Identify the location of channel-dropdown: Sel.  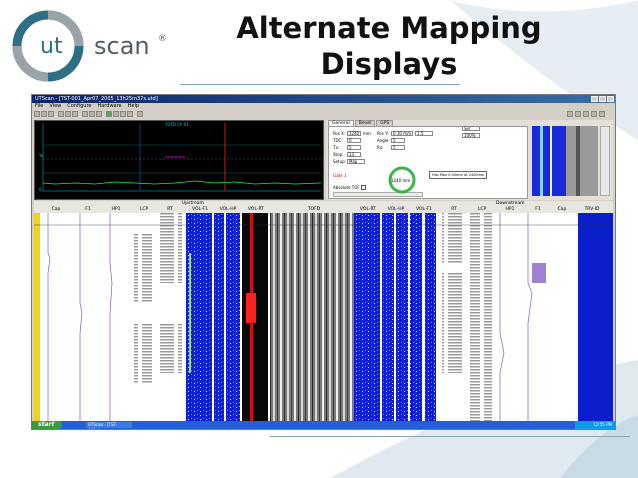
(471, 128).